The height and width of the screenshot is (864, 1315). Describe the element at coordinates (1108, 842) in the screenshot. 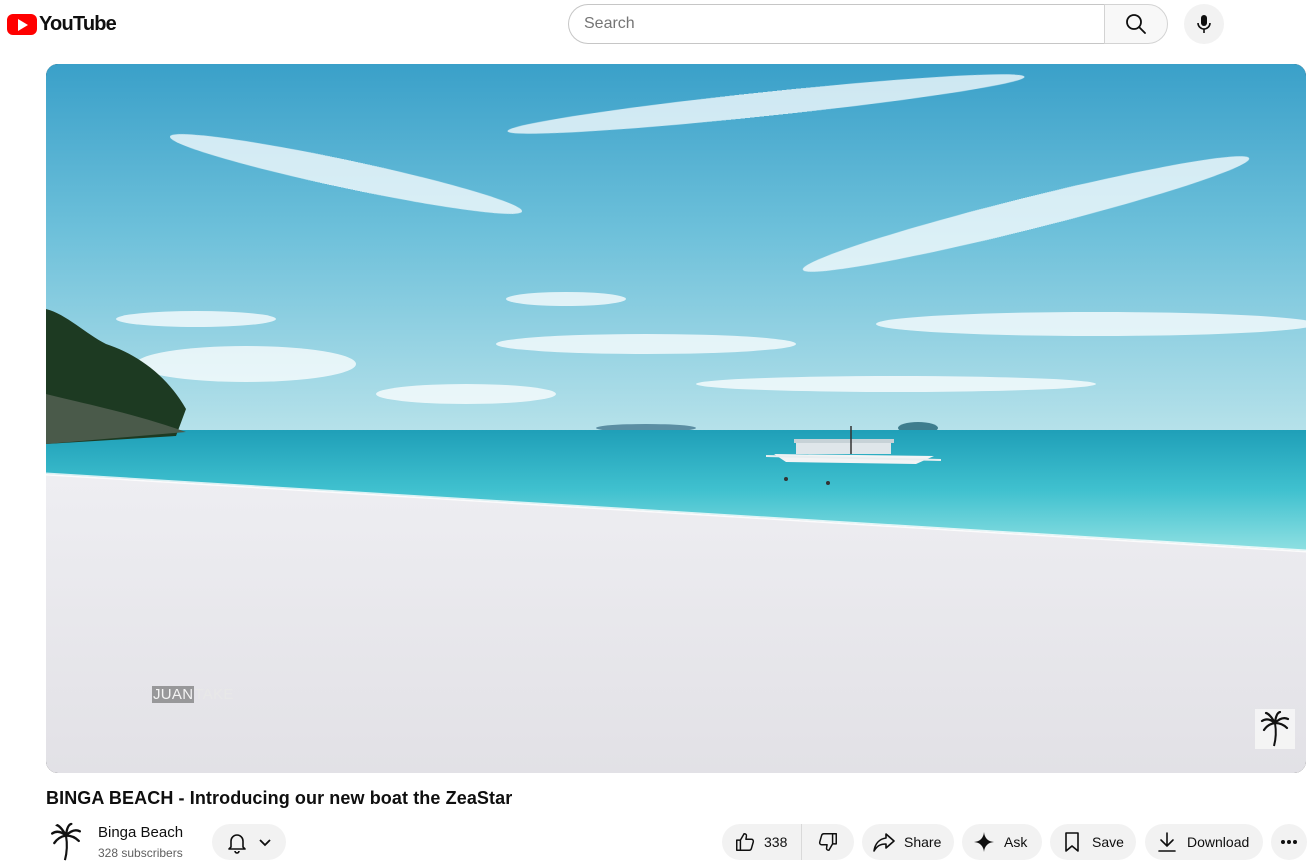

I see `save-label: Save` at that location.